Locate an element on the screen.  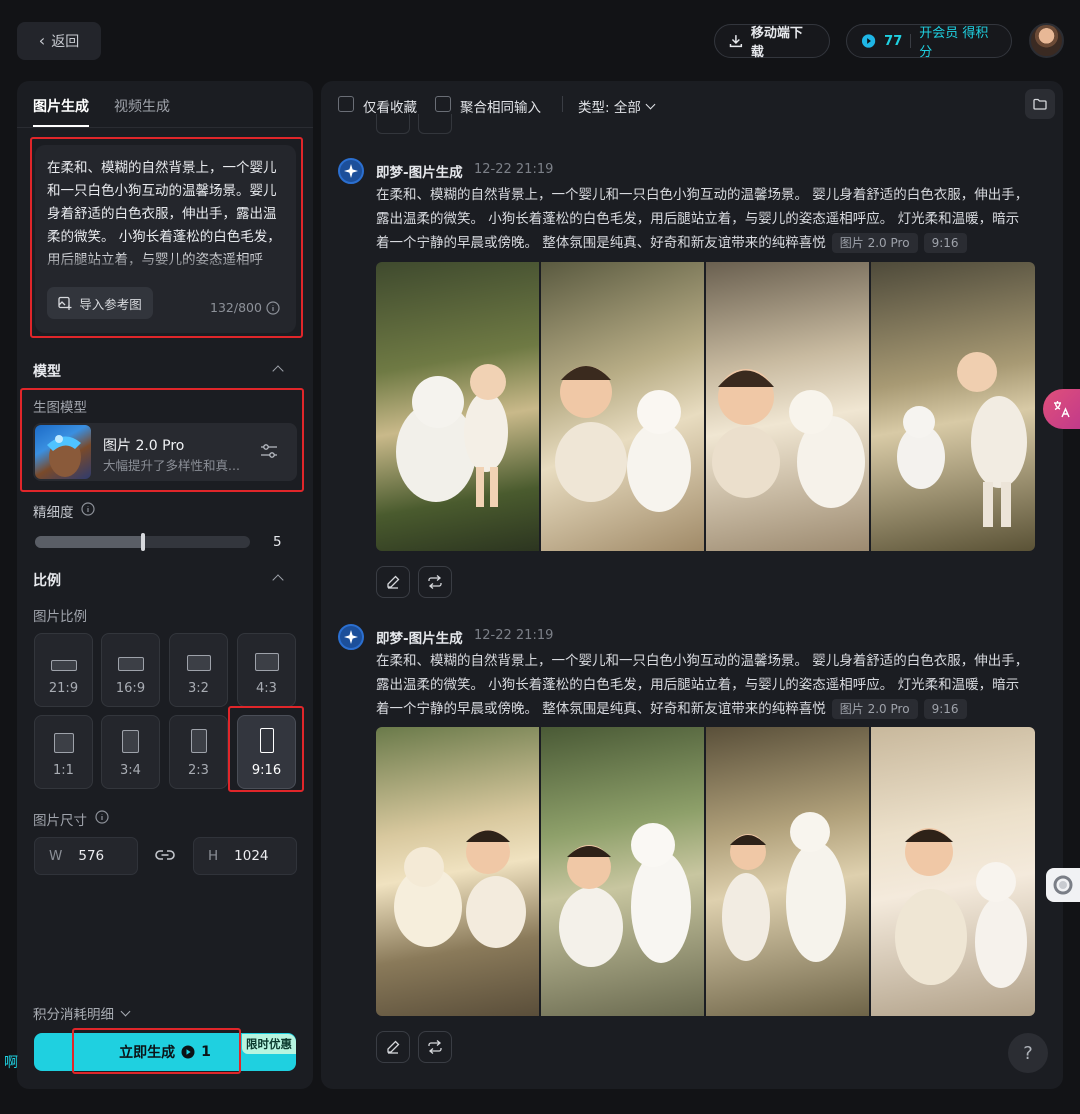
ratio-label: 1:1 is located at coordinates (63, 770).